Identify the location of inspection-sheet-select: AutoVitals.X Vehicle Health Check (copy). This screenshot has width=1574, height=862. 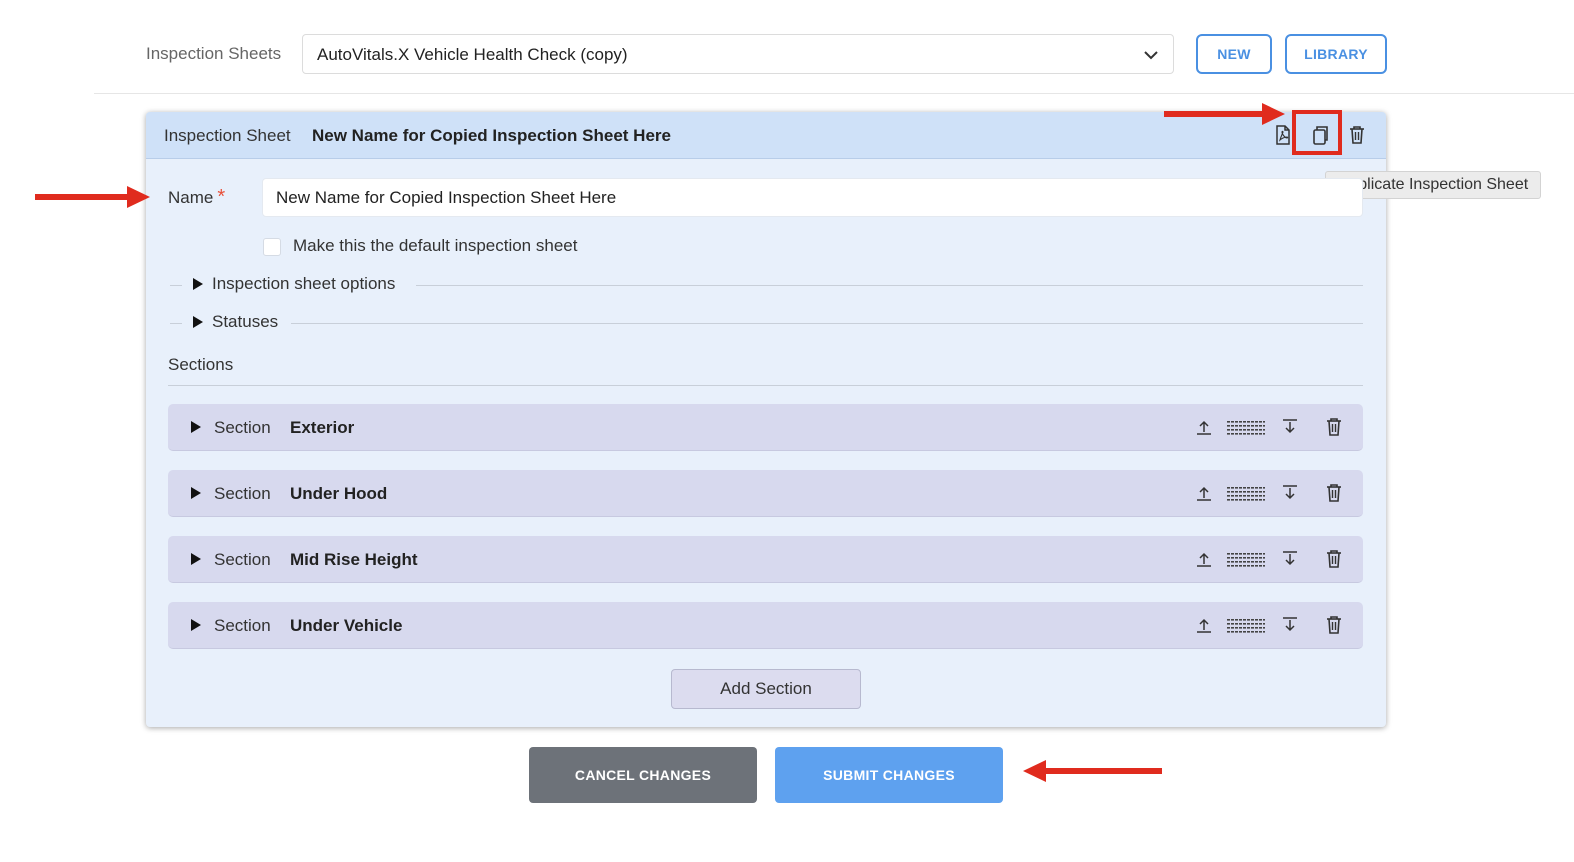
(738, 54).